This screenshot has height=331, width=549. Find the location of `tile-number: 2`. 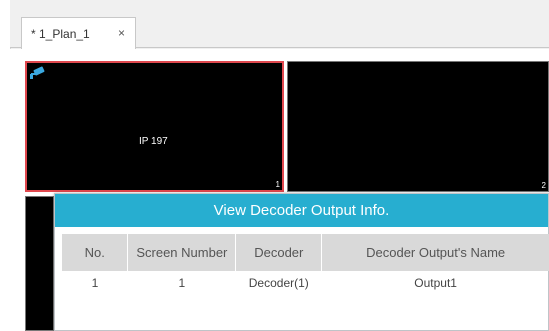

tile-number: 2 is located at coordinates (543, 185).